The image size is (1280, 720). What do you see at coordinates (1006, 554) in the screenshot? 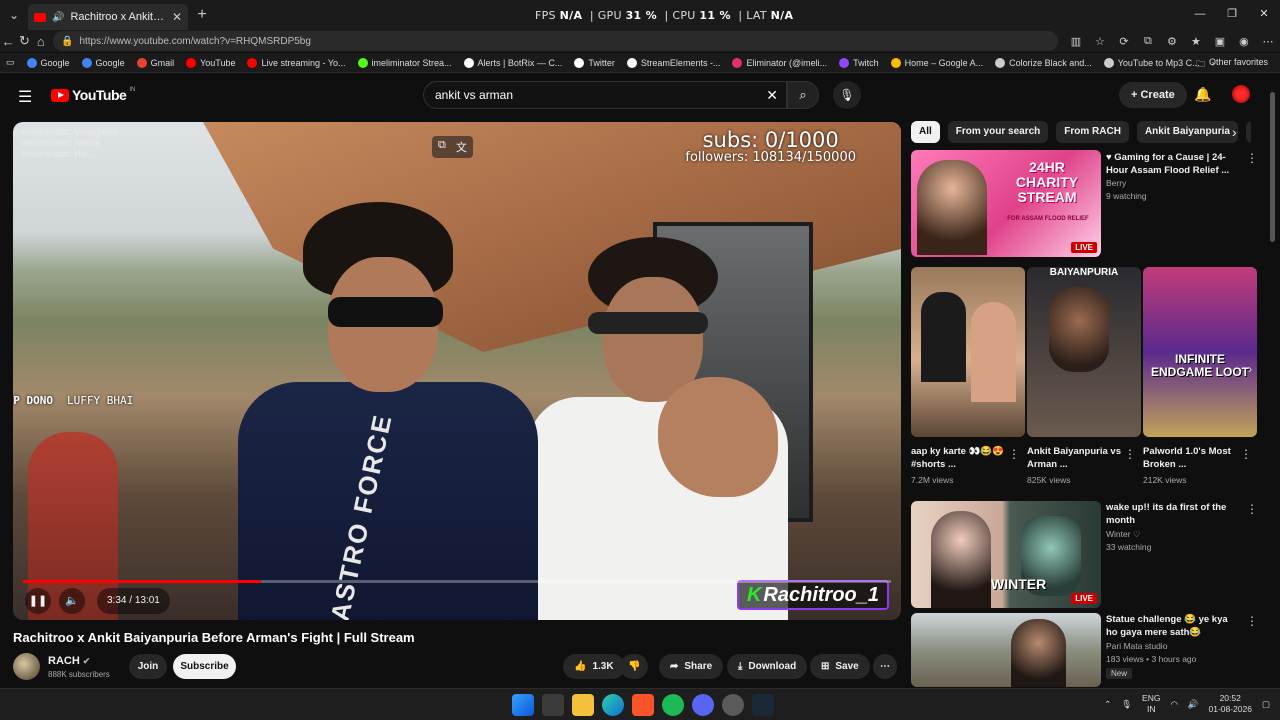
I see `video-thumbnail: WINTER LIVE` at bounding box center [1006, 554].